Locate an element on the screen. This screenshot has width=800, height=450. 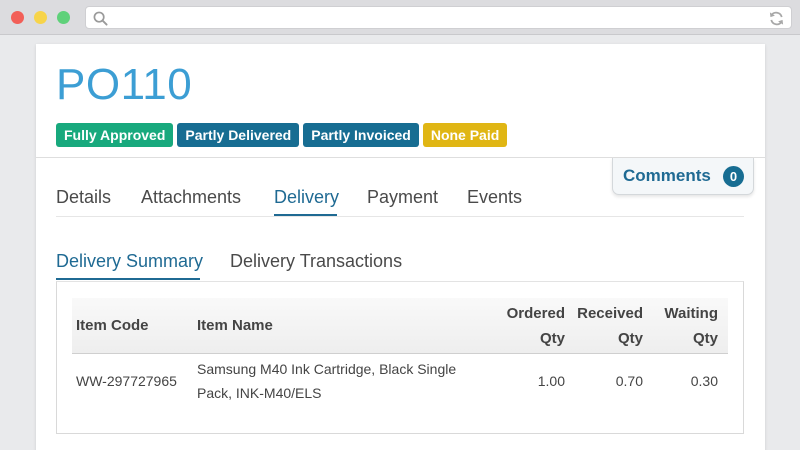
column-header-ordered-unit: Qty is located at coordinates (552, 338).